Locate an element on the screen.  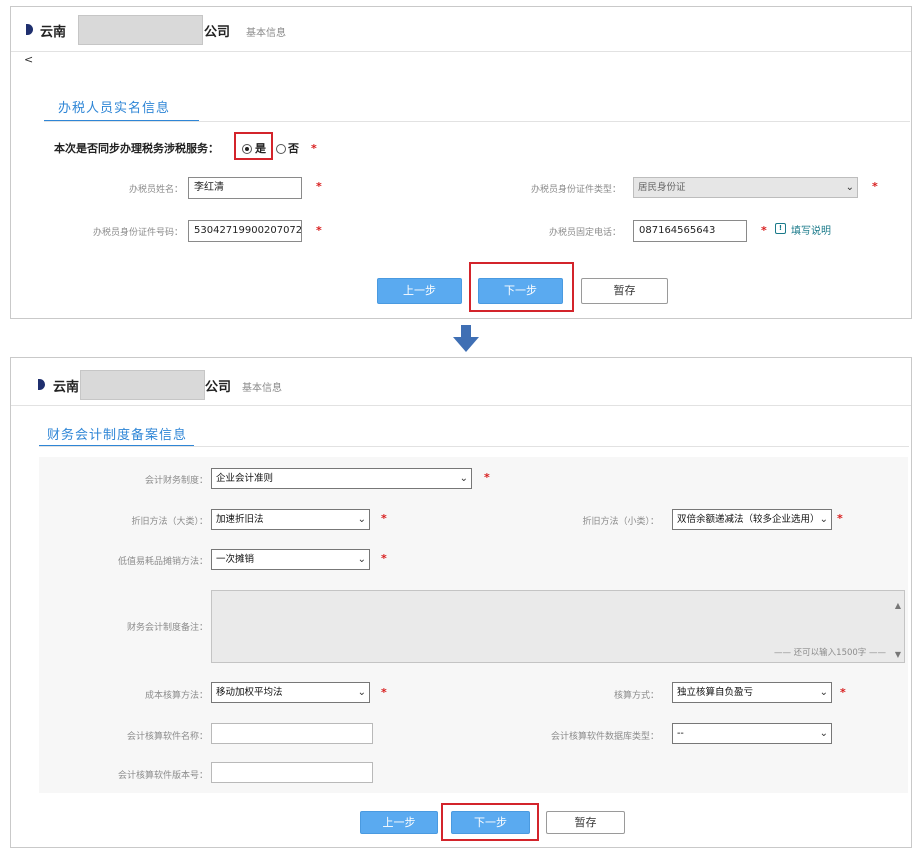
remarks-textarea: ▲ ▼ —— 还可以输入1500字 —— is located at coordinates (558, 626).